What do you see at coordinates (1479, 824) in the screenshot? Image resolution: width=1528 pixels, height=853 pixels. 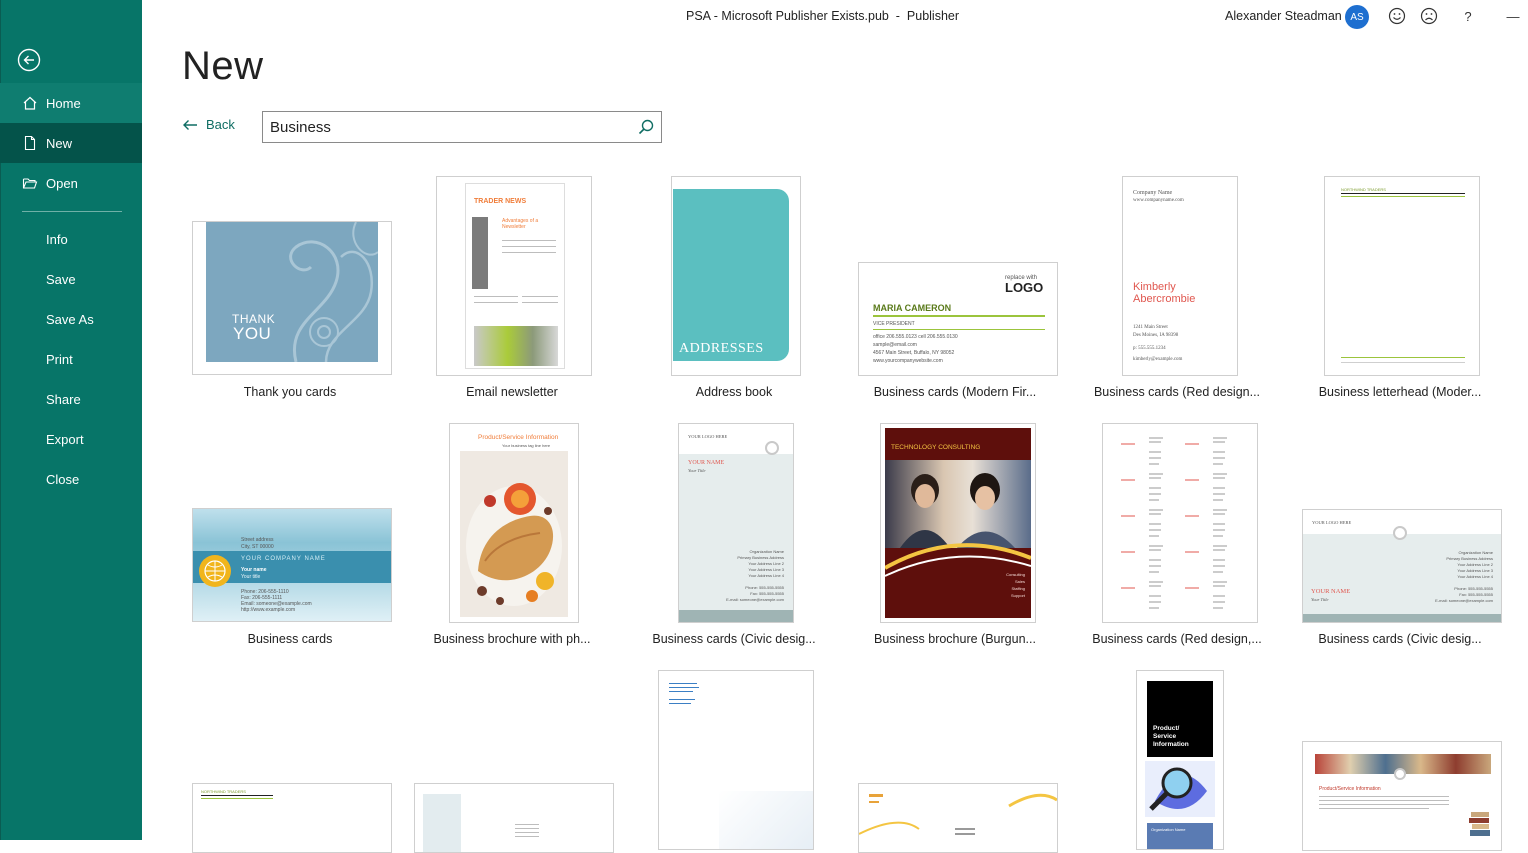 I see `book-stack-image` at bounding box center [1479, 824].